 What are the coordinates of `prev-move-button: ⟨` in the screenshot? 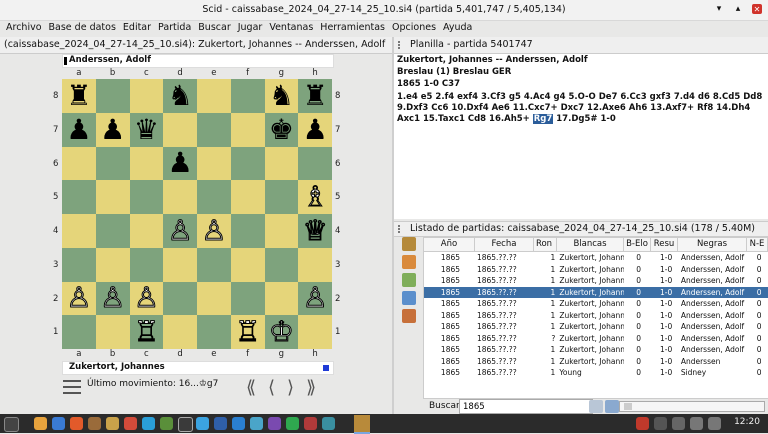 It's located at (271, 387).